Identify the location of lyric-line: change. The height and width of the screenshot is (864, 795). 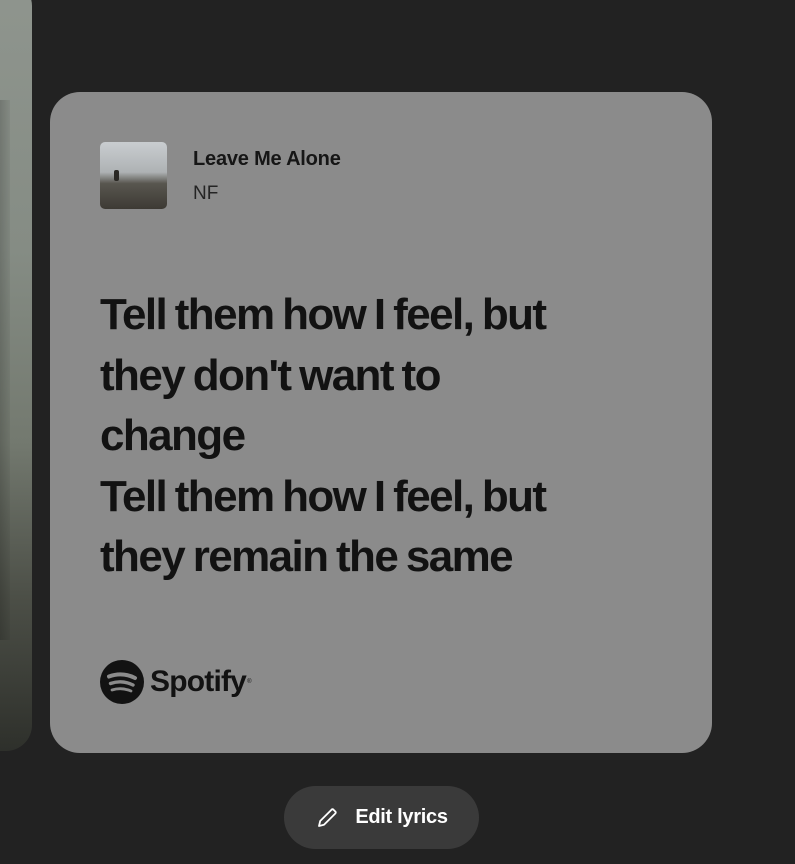
(173, 435).